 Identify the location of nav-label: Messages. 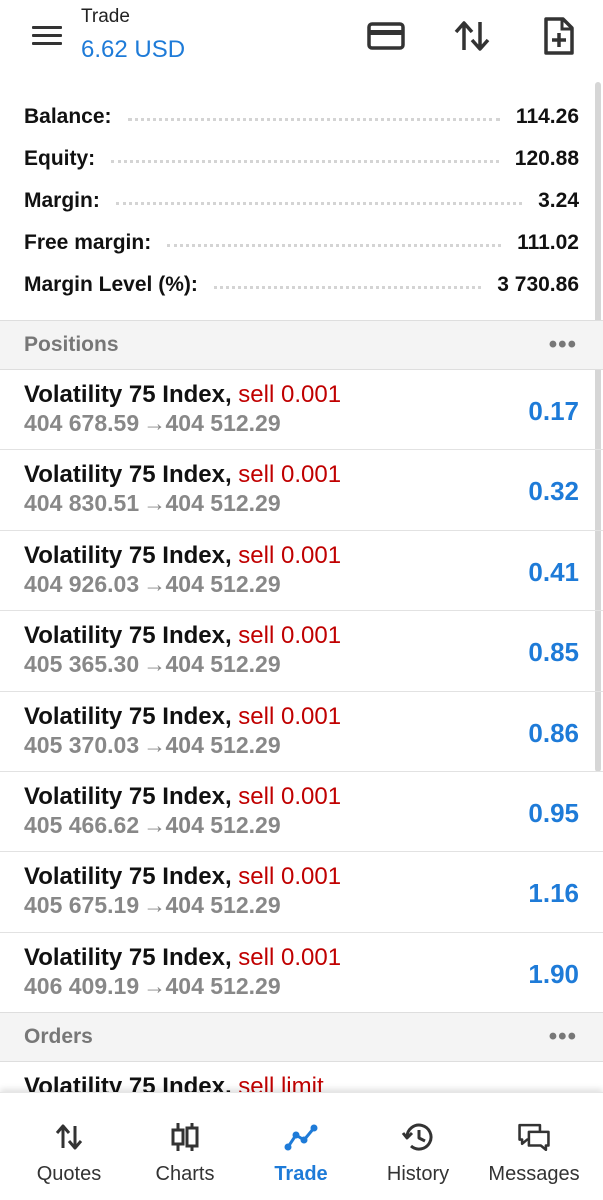
(534, 1174).